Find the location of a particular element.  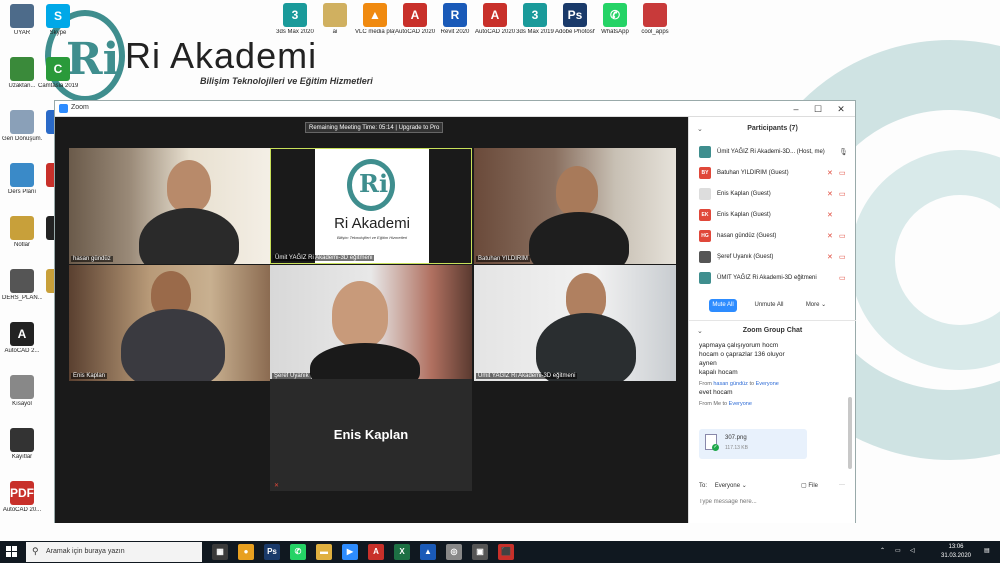

unmute-all-button: Unmute All is located at coordinates (769, 305).